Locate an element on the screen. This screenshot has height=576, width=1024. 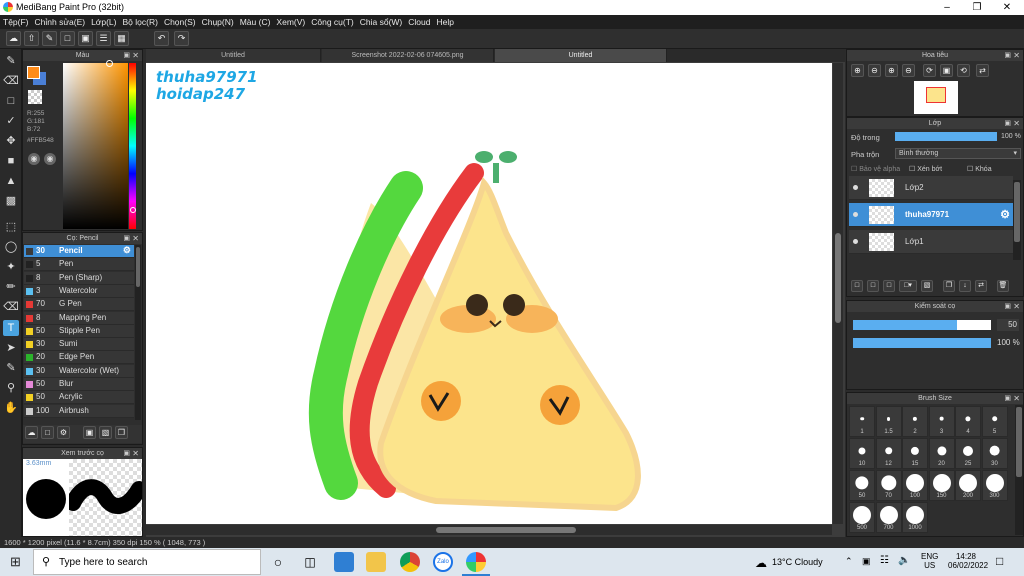
minimize-button: – is located at coordinates (947, 7).